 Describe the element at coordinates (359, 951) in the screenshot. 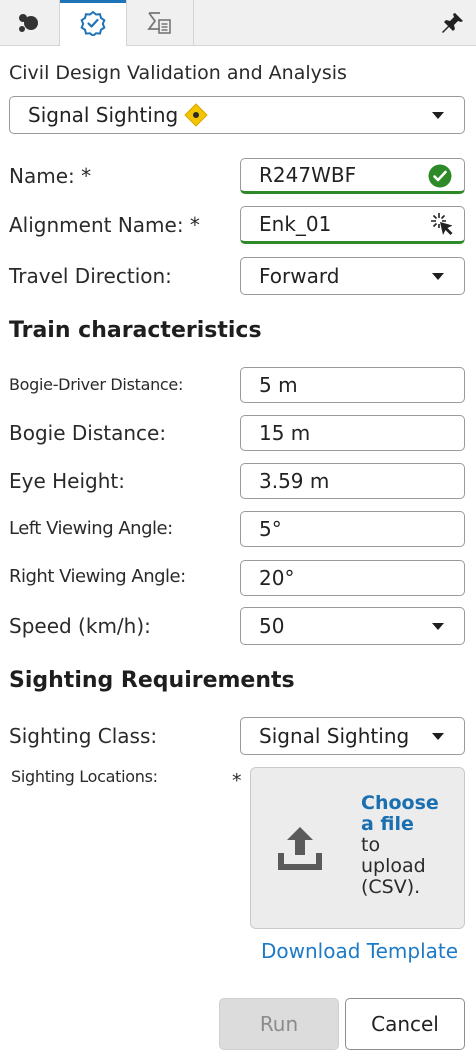

I see `download-template-link: Download Template` at that location.